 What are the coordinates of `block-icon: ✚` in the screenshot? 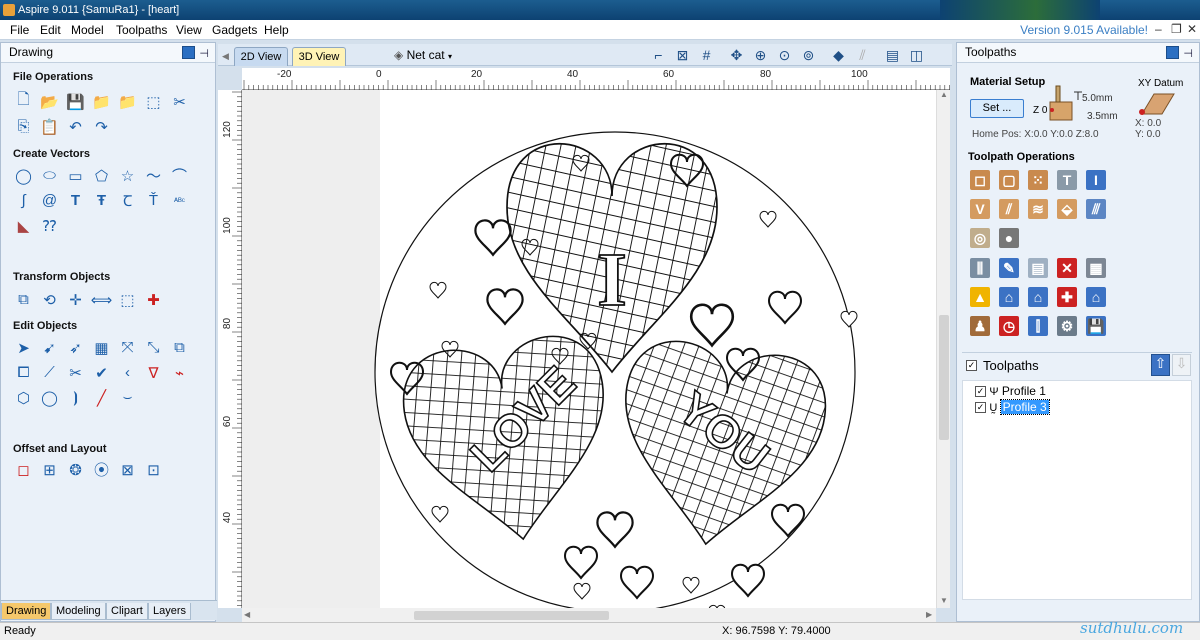 It's located at (153, 300).